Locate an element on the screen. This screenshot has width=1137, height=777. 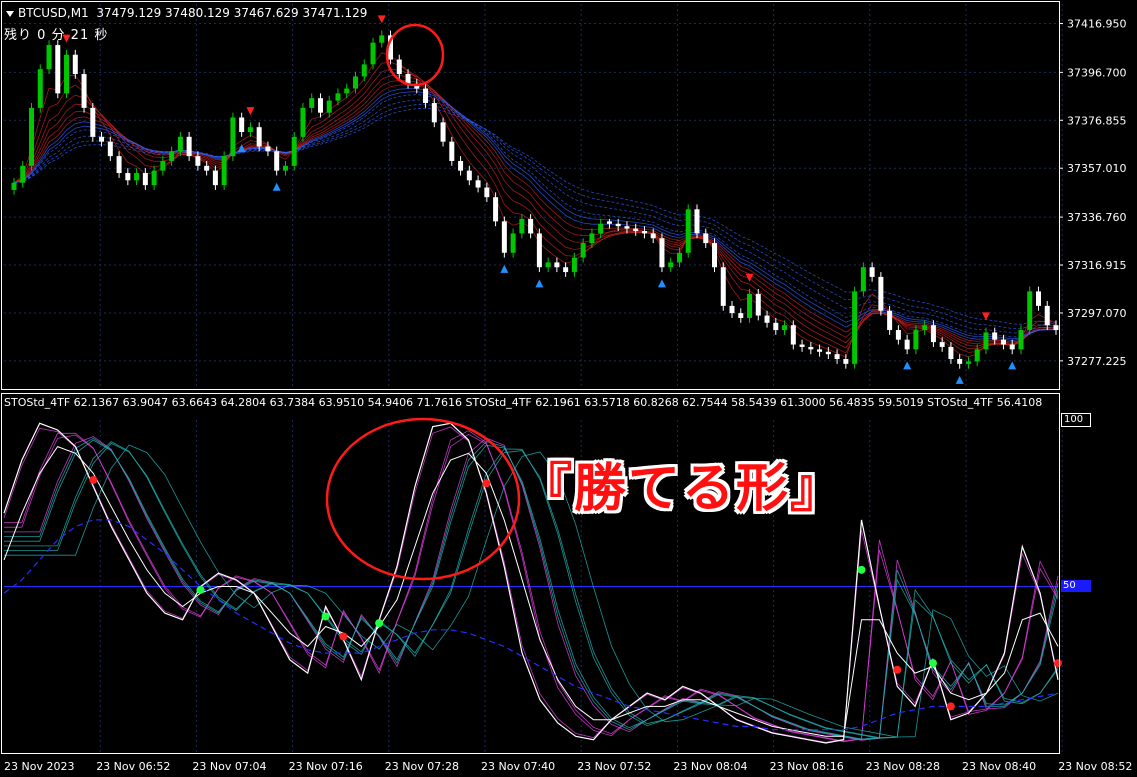
y-tick-label: 37336.760 is located at coordinates (1097, 217).